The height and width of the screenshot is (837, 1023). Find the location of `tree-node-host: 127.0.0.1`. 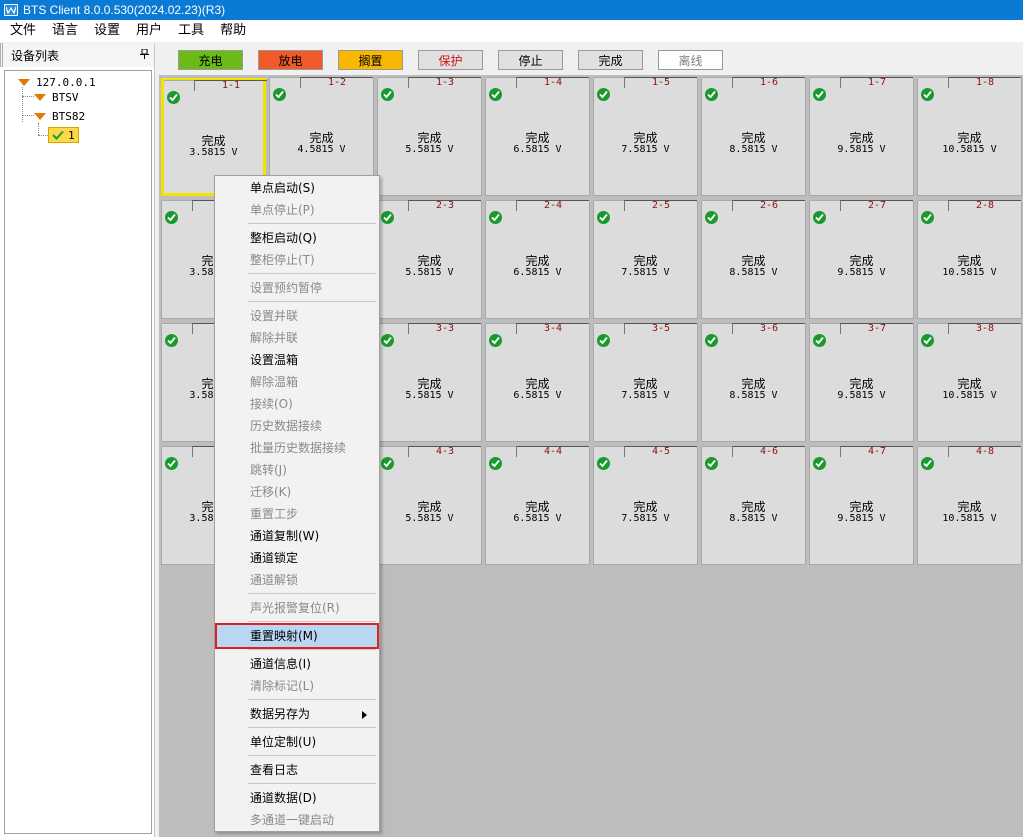

tree-node-host: 127.0.0.1 is located at coordinates (57, 82).